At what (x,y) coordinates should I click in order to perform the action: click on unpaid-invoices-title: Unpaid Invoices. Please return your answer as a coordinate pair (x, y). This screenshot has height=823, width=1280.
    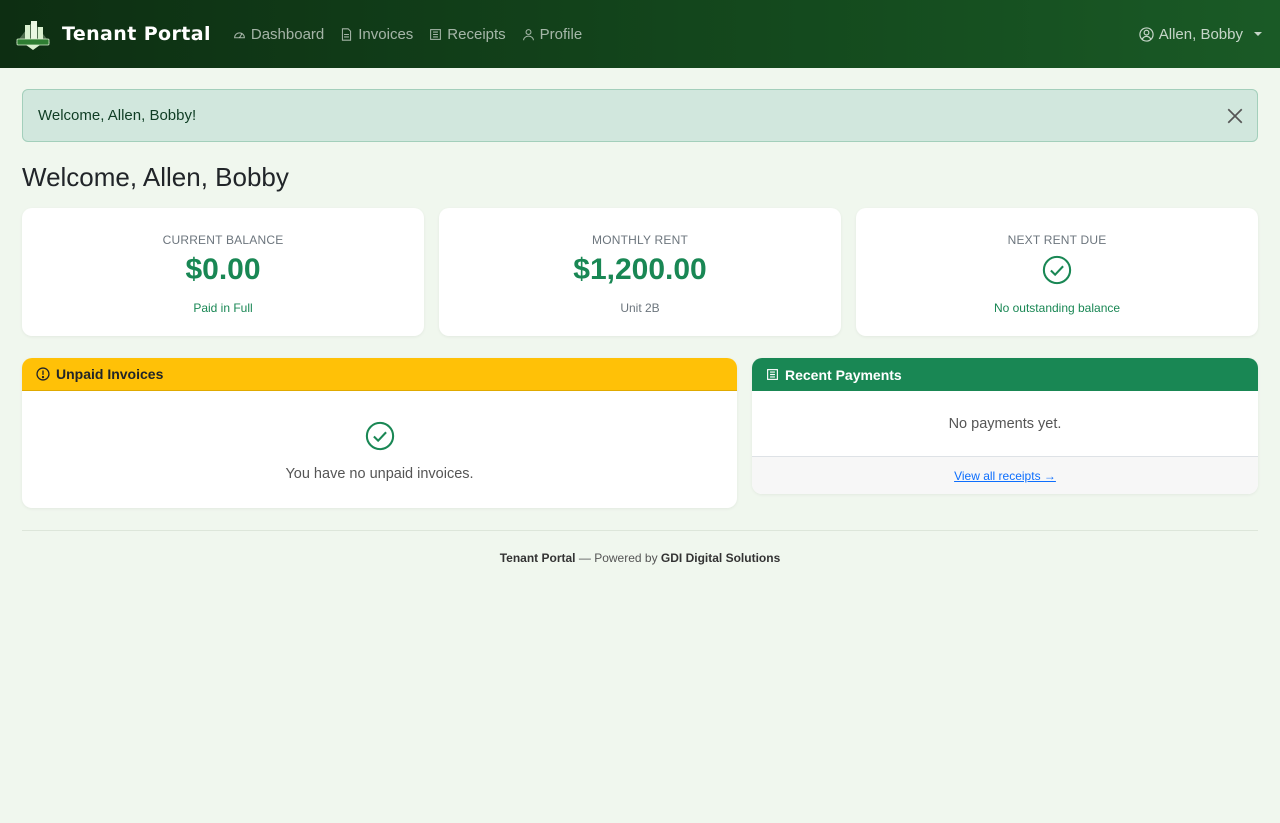
    Looking at the image, I should click on (110, 374).